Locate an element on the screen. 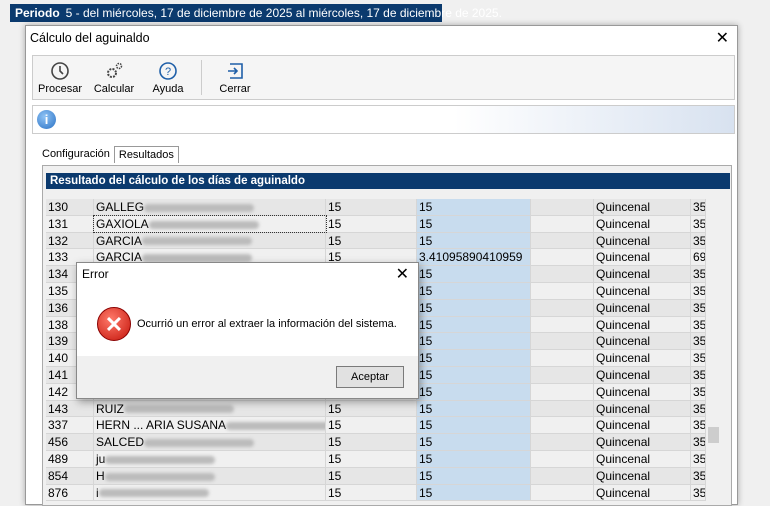  cell-col2: SALCED is located at coordinates (210, 442).